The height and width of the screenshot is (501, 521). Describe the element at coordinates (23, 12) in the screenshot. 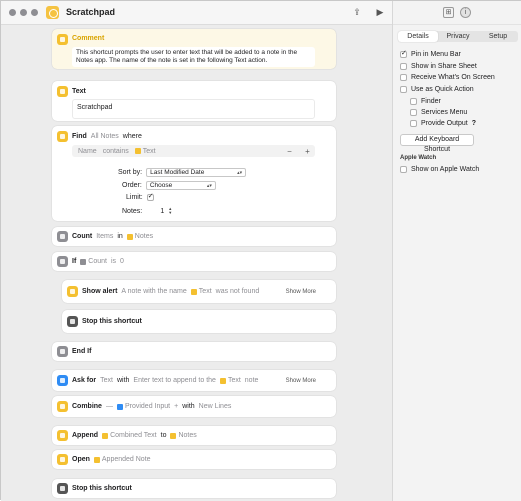

I see `minimize-window-button` at that location.